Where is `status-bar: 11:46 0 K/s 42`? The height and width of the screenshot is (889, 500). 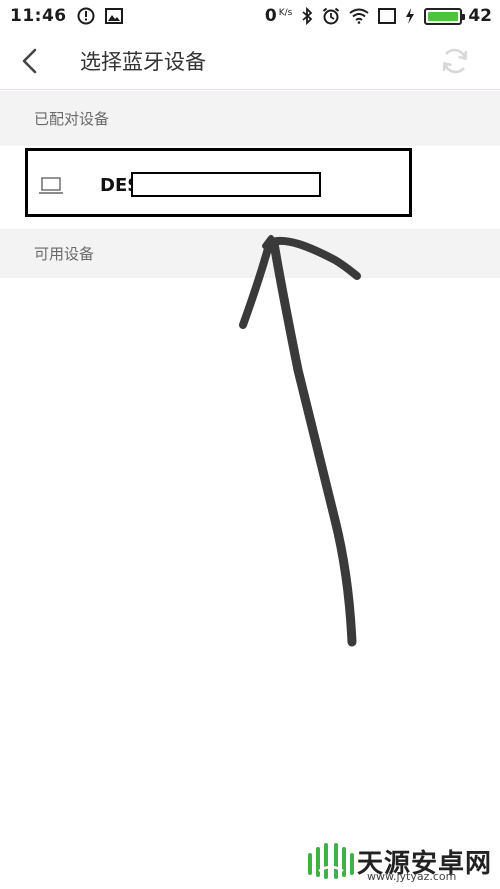
status-bar: 11:46 0 K/s 42 is located at coordinates (250, 16).